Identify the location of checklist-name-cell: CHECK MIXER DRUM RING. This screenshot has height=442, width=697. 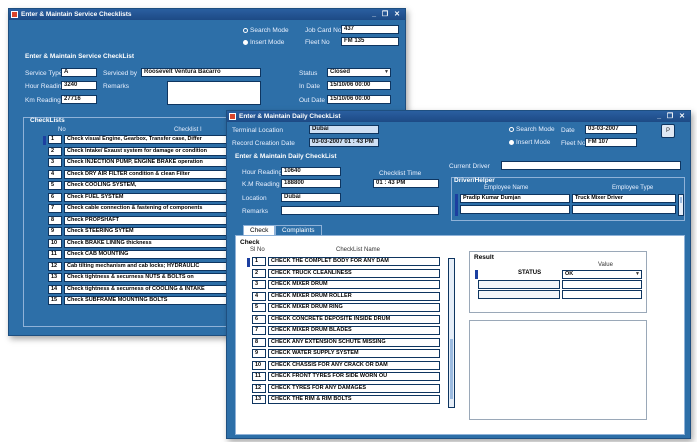
(354, 307).